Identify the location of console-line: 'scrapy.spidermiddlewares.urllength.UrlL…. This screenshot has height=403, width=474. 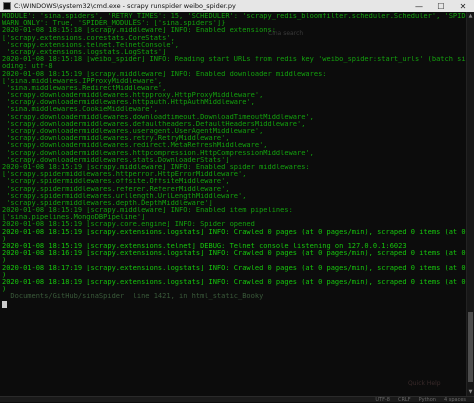
(124, 196).